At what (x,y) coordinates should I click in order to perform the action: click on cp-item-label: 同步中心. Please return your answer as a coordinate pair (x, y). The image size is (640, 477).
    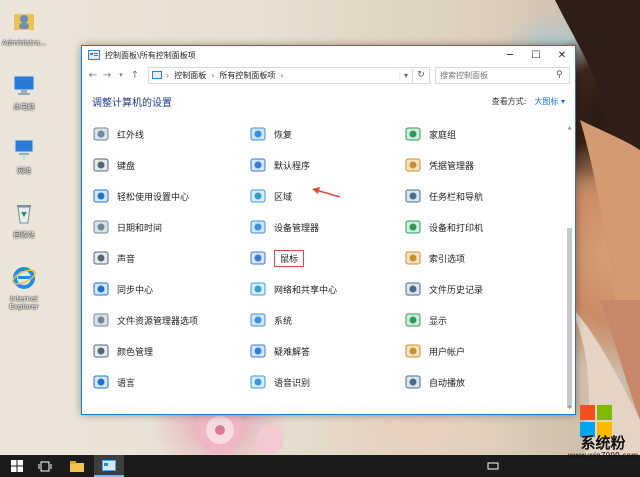
    Looking at the image, I should click on (135, 290).